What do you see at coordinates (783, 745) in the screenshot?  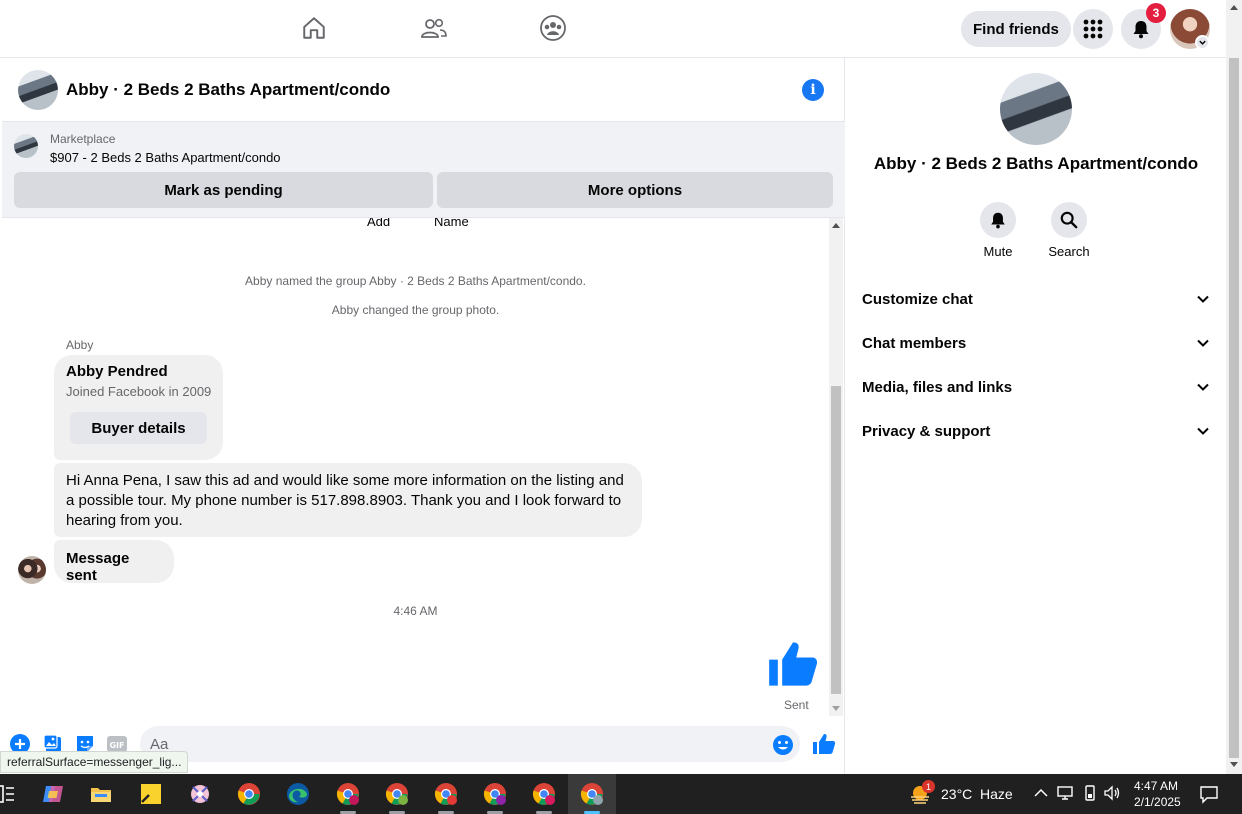 I see `emoji-icon` at bounding box center [783, 745].